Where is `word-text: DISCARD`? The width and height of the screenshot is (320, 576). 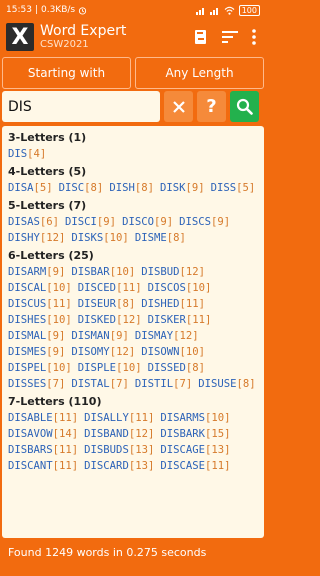 word-text: DISCARD is located at coordinates (106, 466).